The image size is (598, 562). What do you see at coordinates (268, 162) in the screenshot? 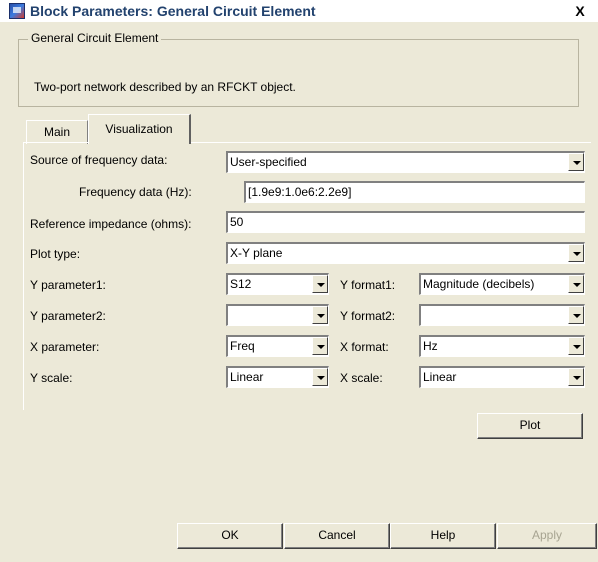
I see `source-select-value: User-specified` at bounding box center [268, 162].